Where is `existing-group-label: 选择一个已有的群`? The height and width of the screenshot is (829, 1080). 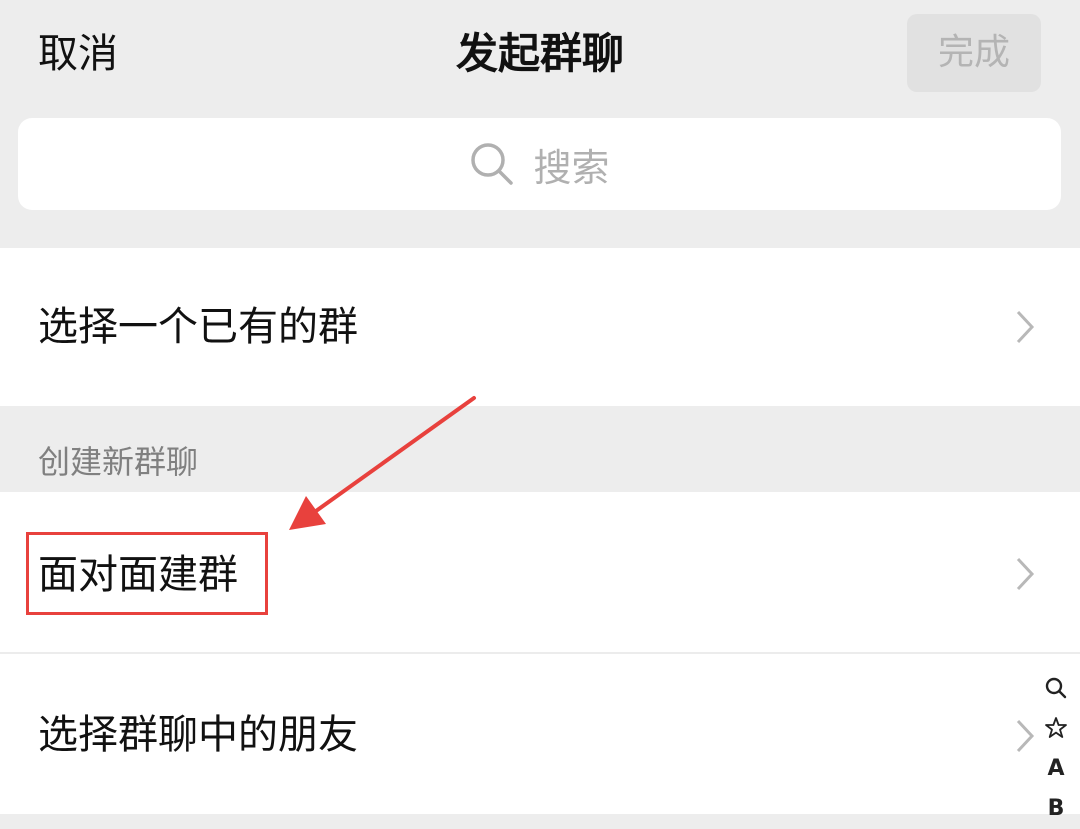 existing-group-label: 选择一个已有的群 is located at coordinates (198, 327).